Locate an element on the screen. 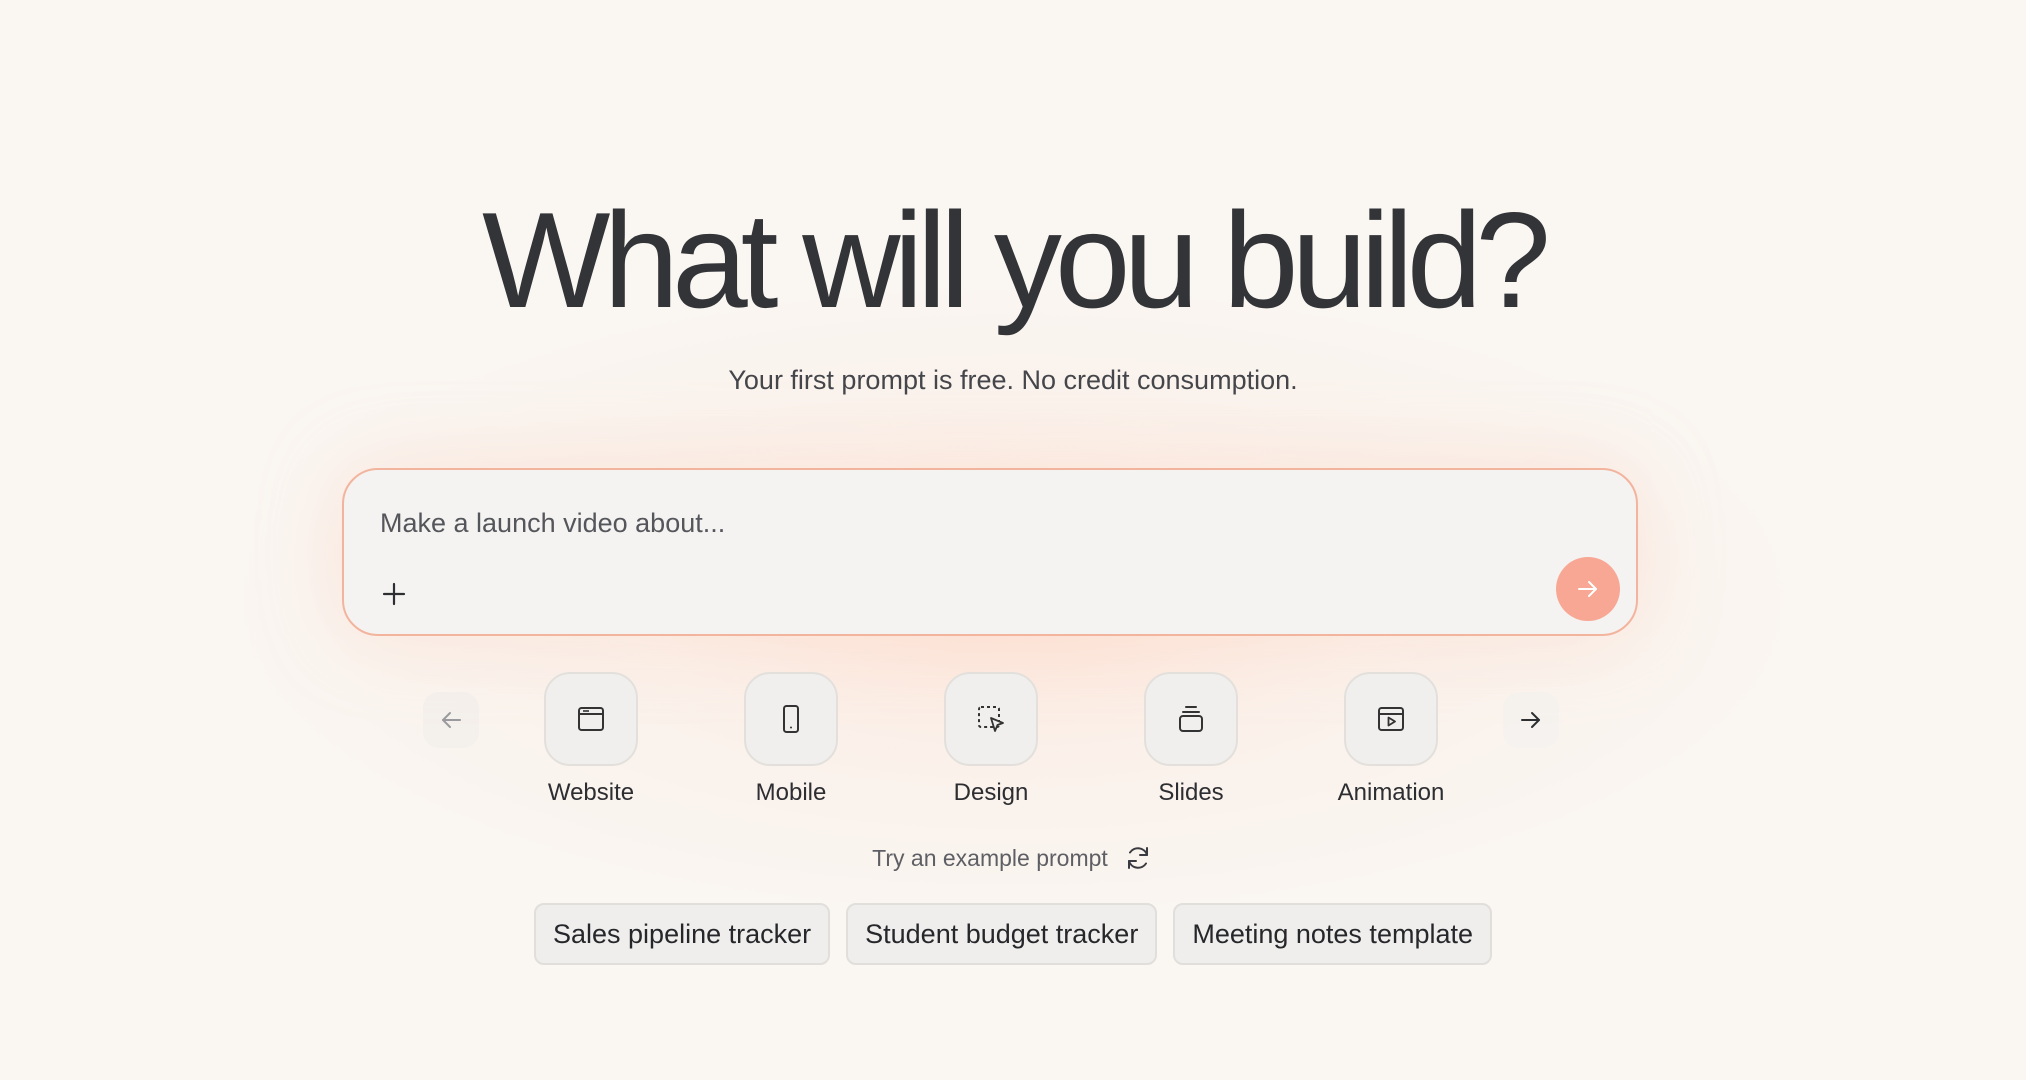 The height and width of the screenshot is (1080, 2026). carousel-next-button is located at coordinates (1531, 720).